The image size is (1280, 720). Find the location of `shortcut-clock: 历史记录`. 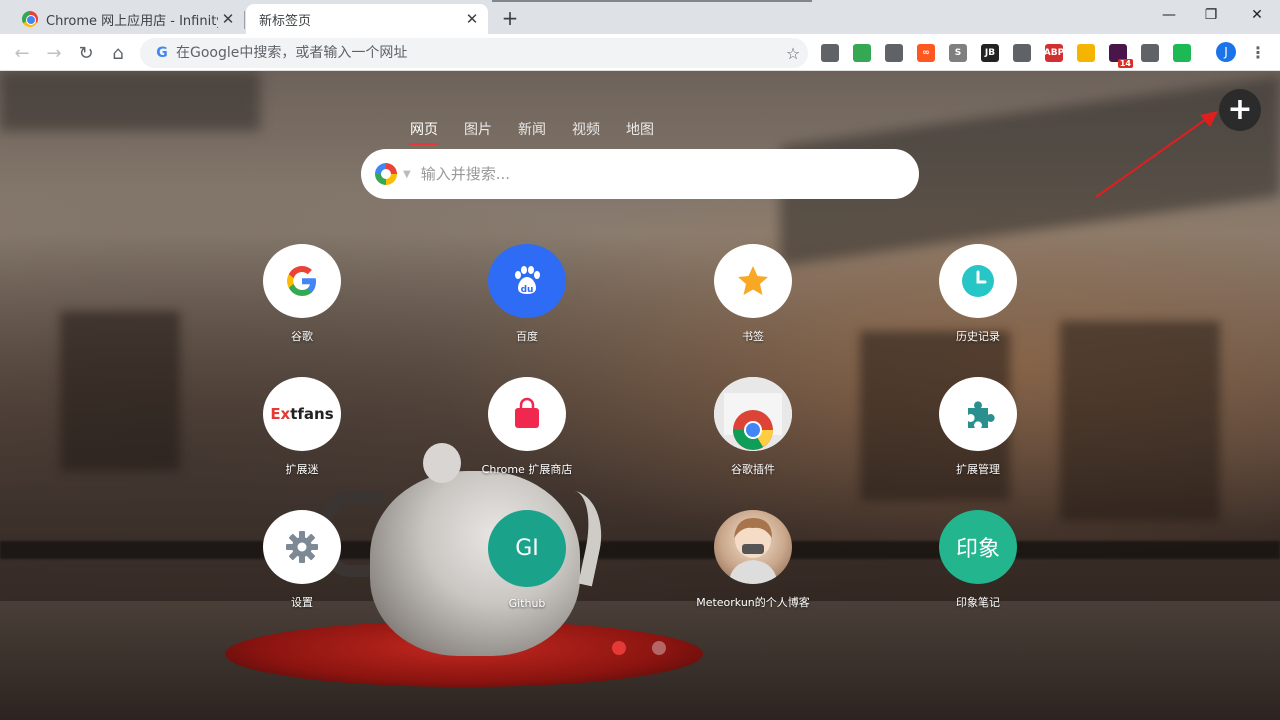

shortcut-clock: 历史记录 is located at coordinates (978, 294).